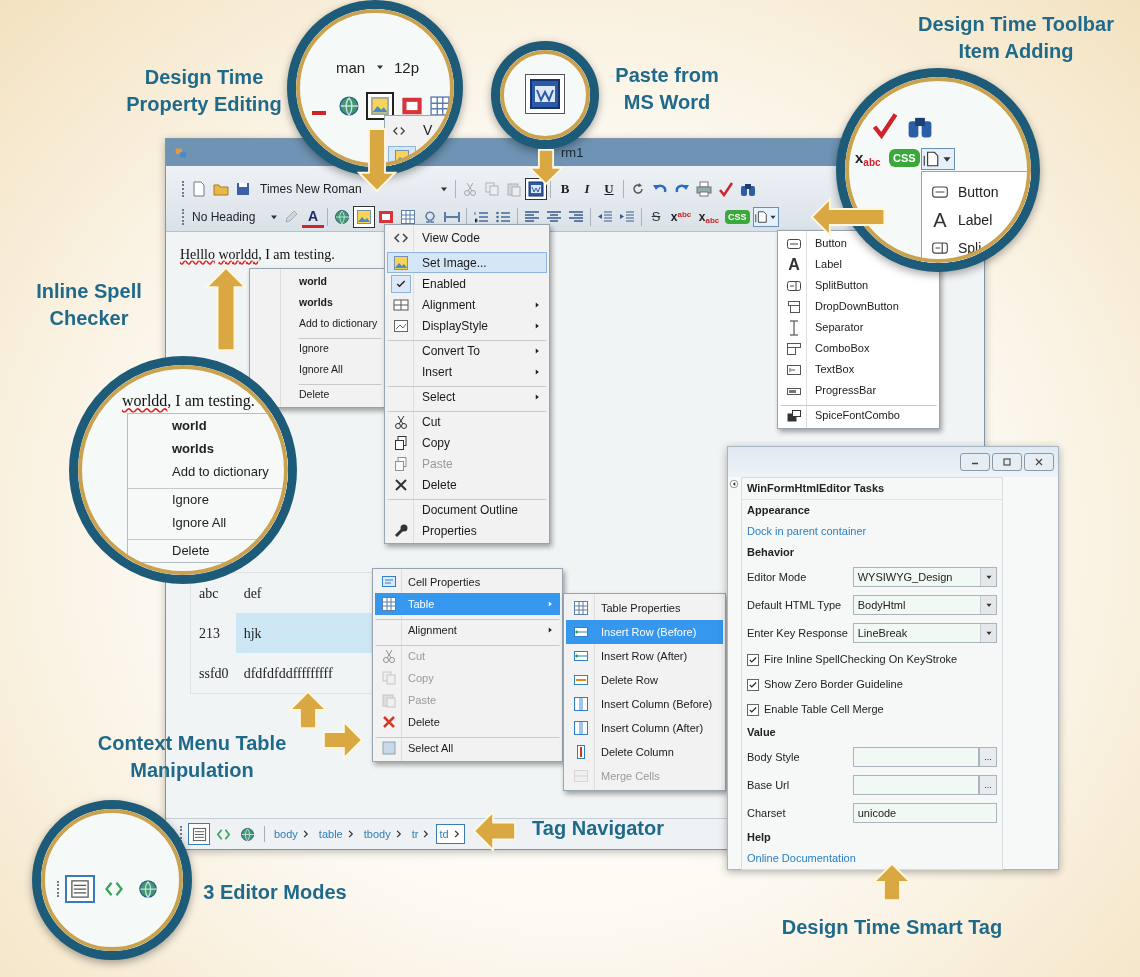 This screenshot has height=977, width=1140. Describe the element at coordinates (587, 189) in the screenshot. I see `italic-button: I` at that location.